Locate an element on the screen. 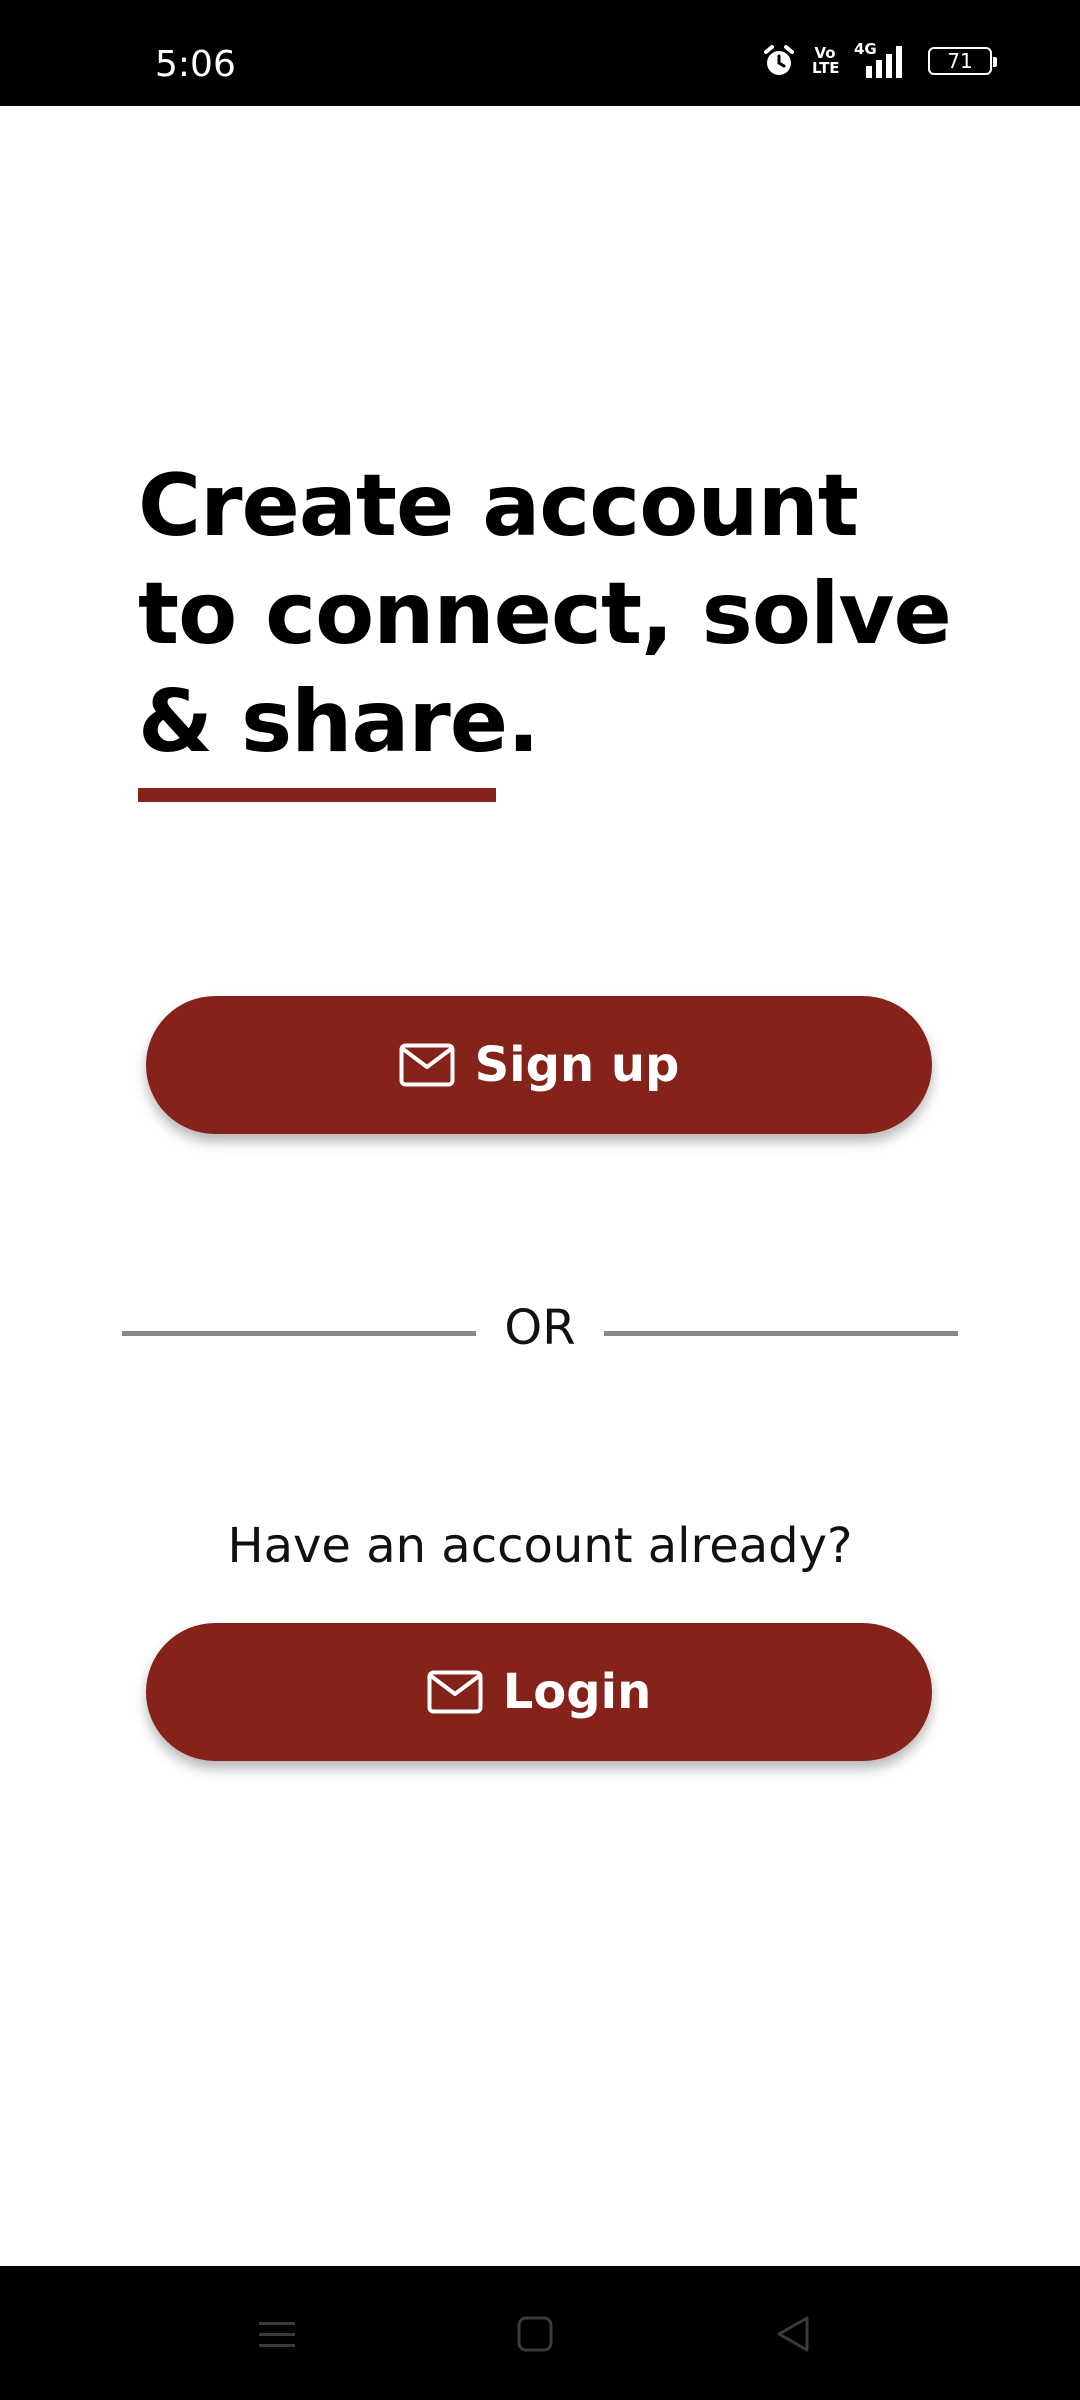  menu-icon is located at coordinates (277, 2334).